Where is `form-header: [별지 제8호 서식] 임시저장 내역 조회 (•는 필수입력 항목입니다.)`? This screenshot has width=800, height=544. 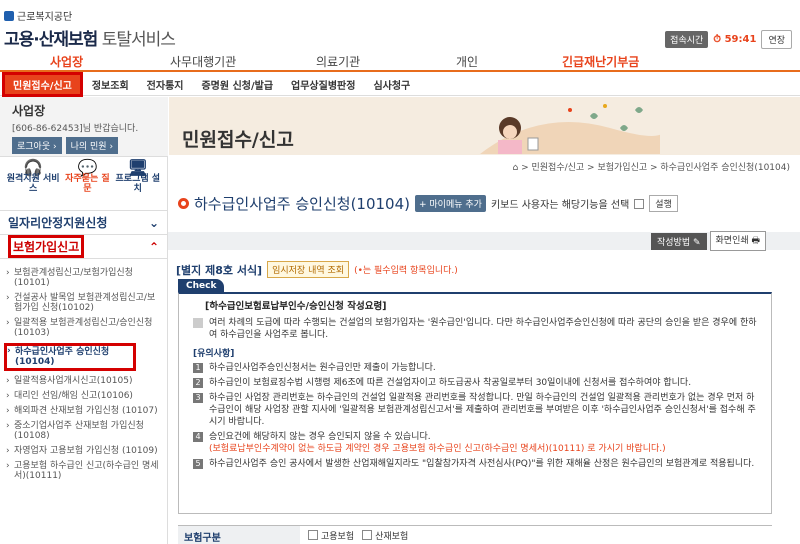
form-header: [별지 제8호 서식] 임시저장 내역 조회 (•는 필수입력 항목입니다.) is located at coordinates (317, 269).